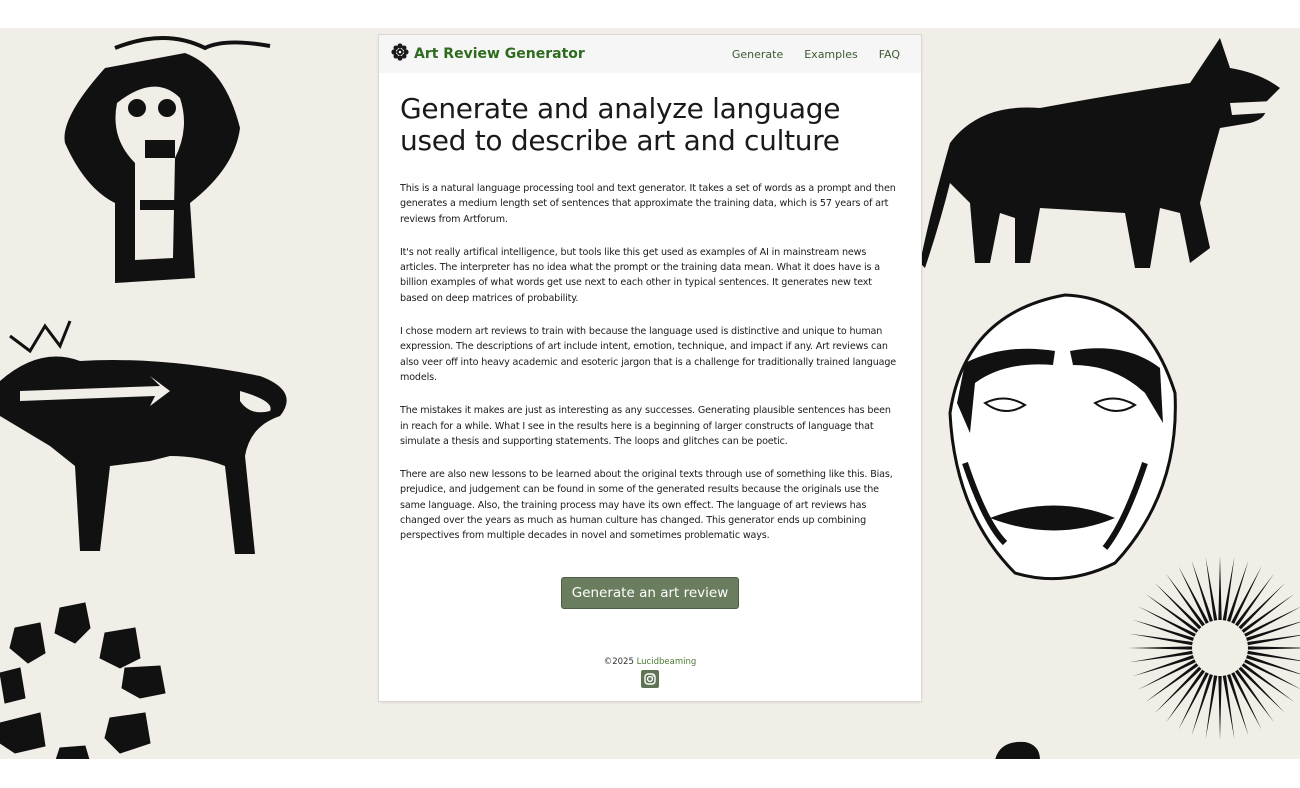  What do you see at coordinates (143, 437) in the screenshot?
I see `deer-illustration` at bounding box center [143, 437].